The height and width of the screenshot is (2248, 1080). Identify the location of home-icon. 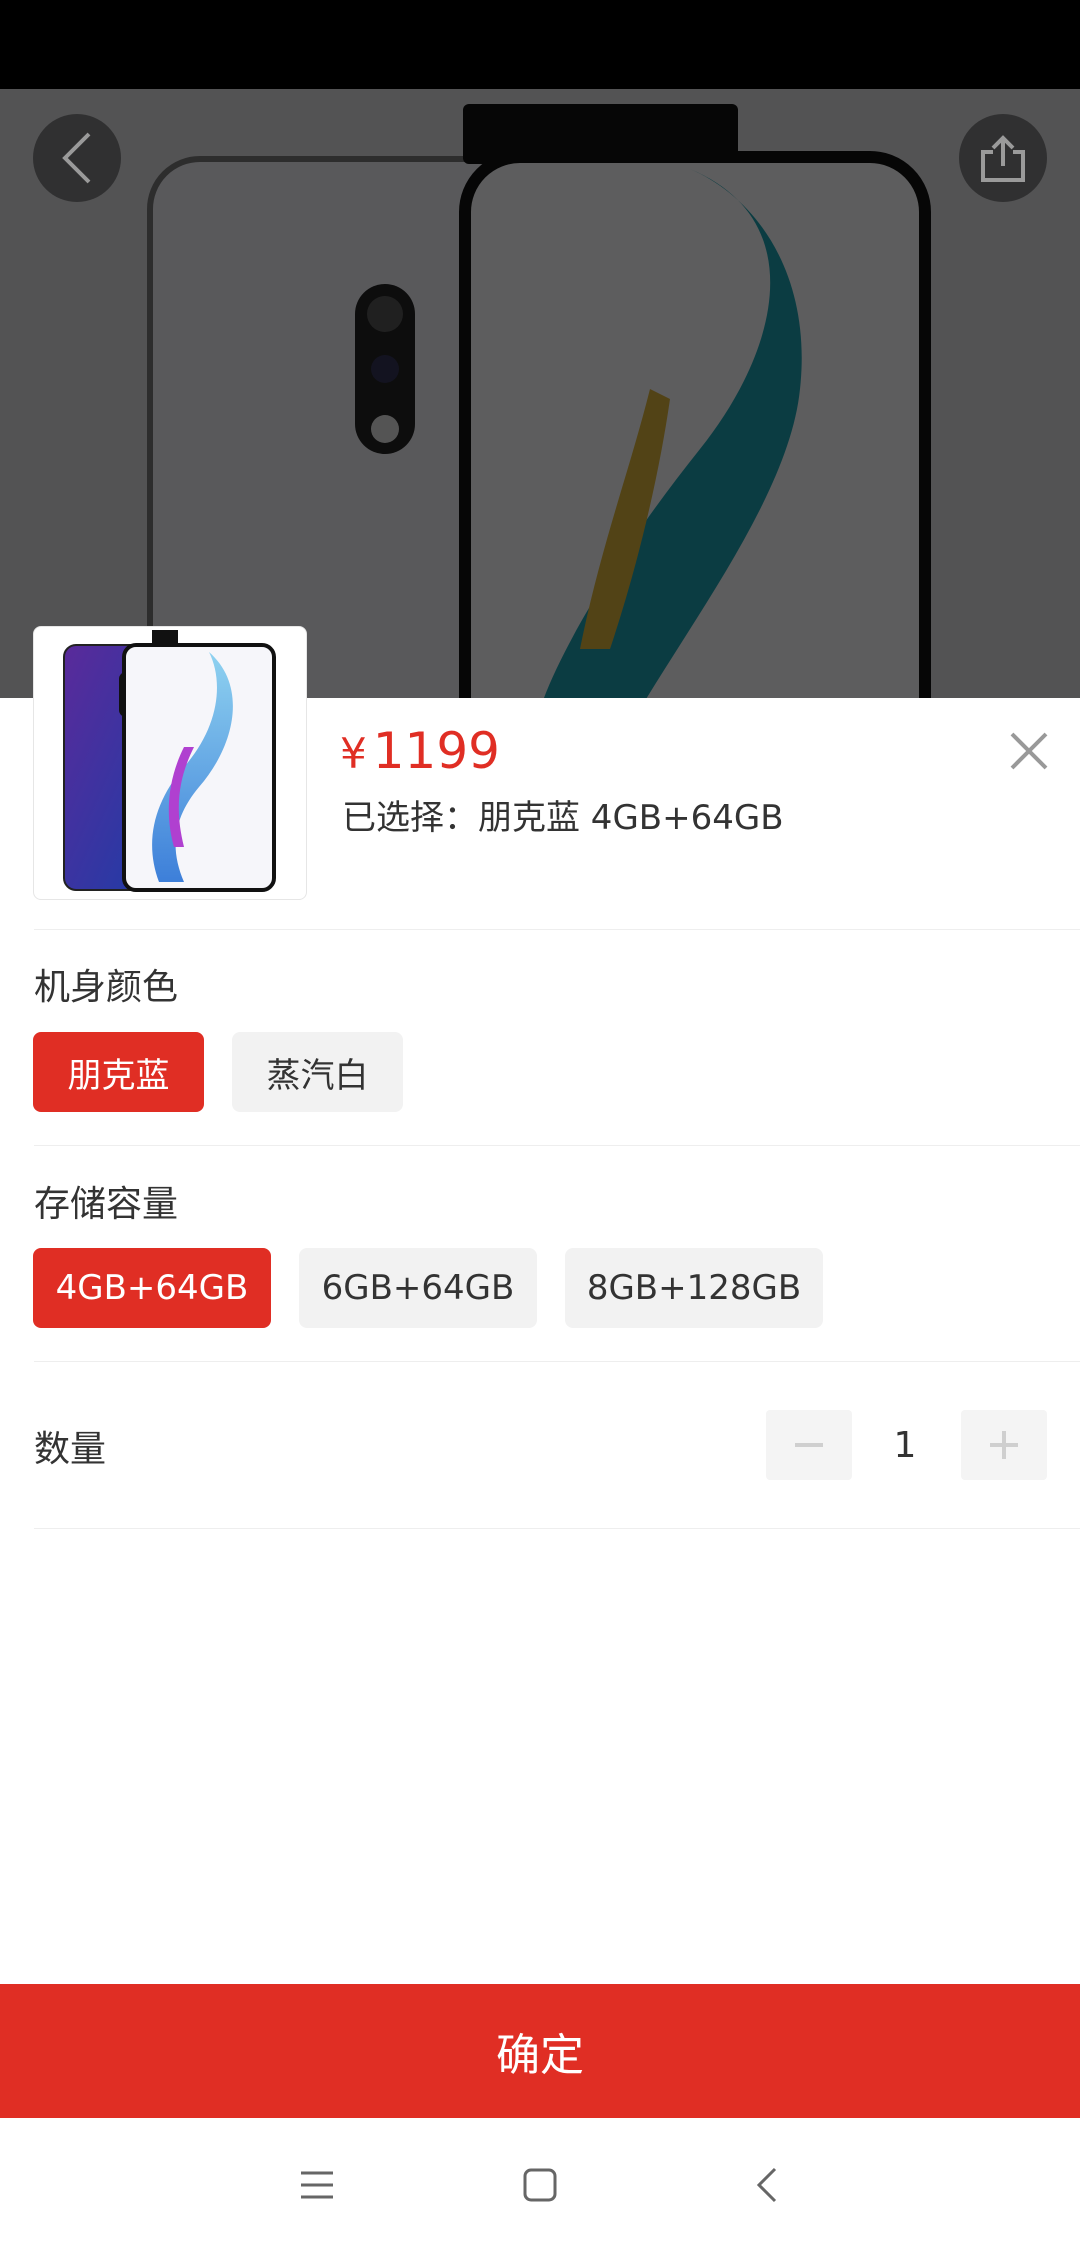
(540, 2185).